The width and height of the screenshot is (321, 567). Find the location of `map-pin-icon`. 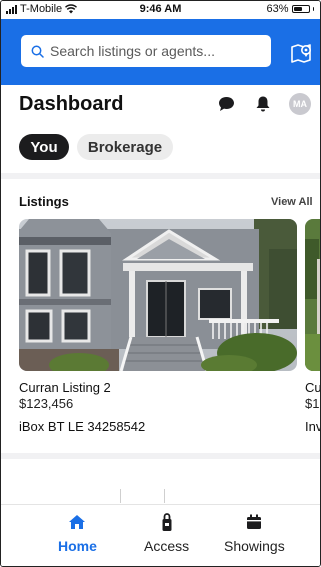

map-pin-icon is located at coordinates (302, 53).